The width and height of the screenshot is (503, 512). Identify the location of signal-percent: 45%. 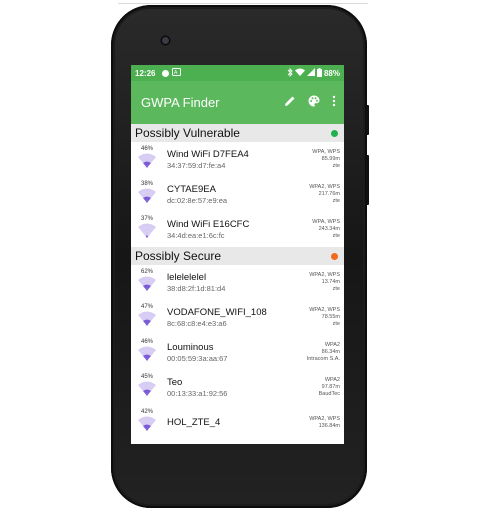
(146, 376).